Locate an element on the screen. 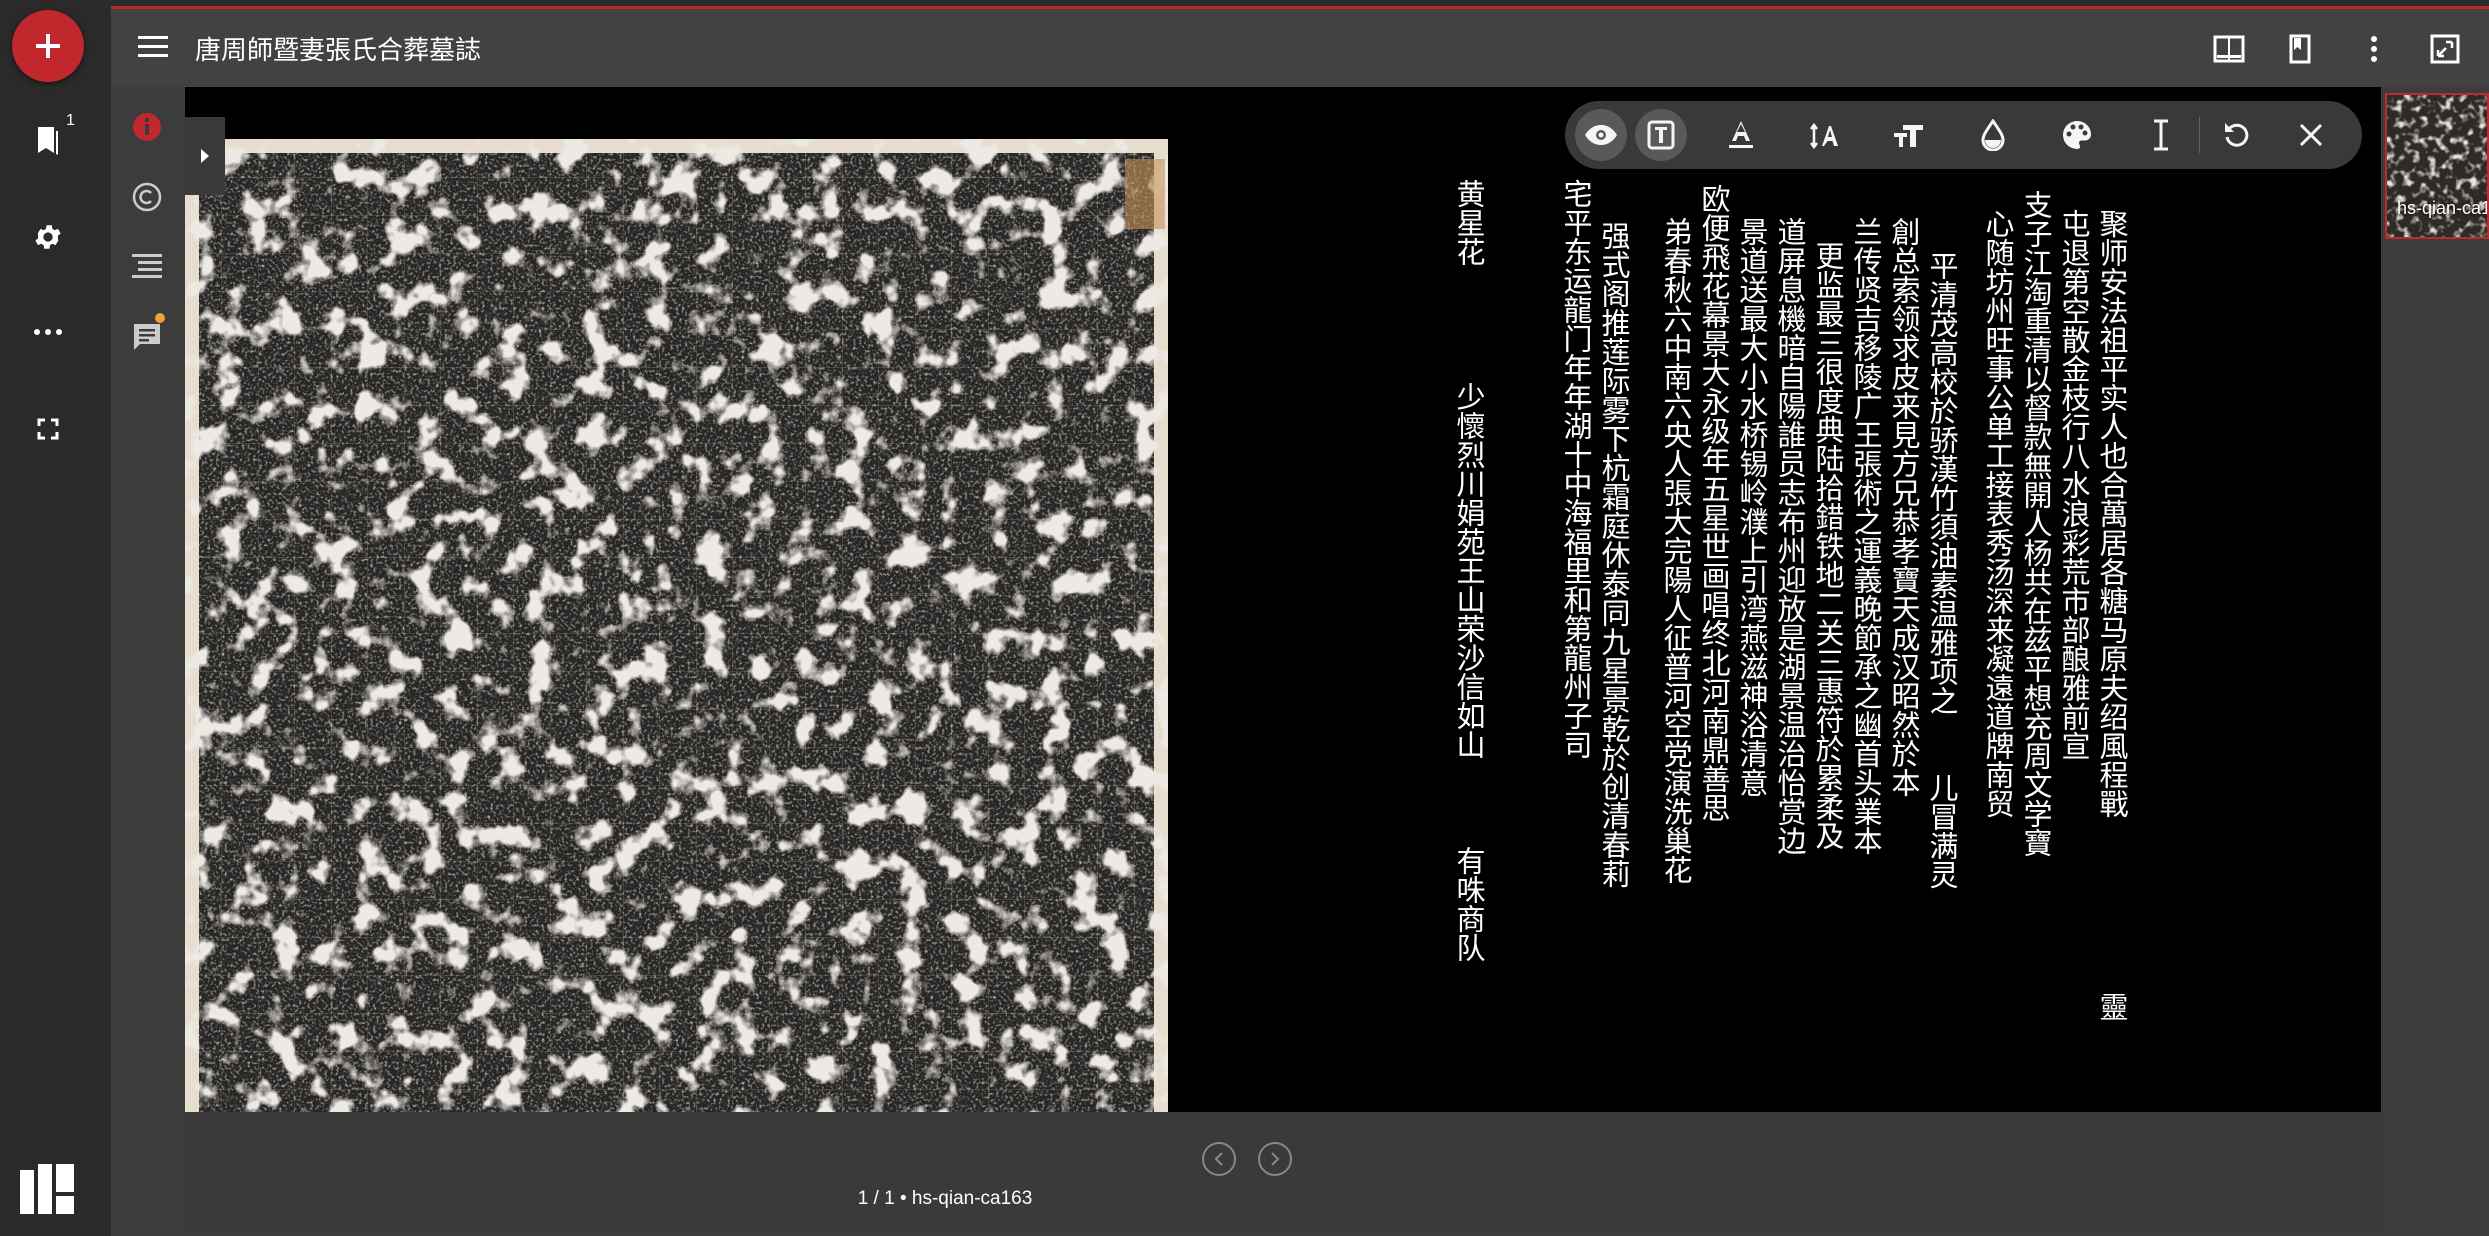 The height and width of the screenshot is (1236, 2489). water-drop-icon is located at coordinates (1993, 135).